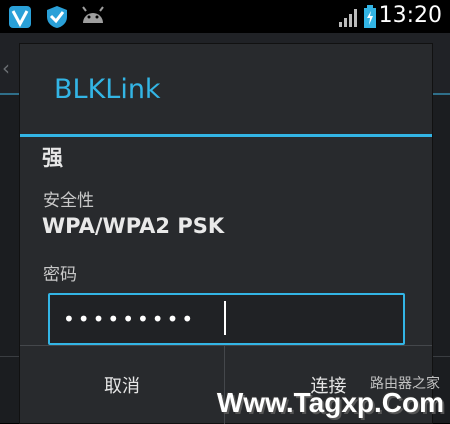  Describe the element at coordinates (93, 18) in the screenshot. I see `android-icon` at that location.